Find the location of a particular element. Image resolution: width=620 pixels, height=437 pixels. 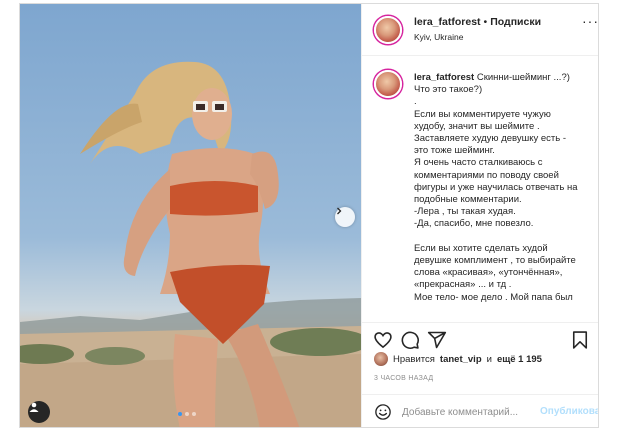

caption-line: Мое тело- мое дело . Мой папа был is located at coordinates (493, 297).